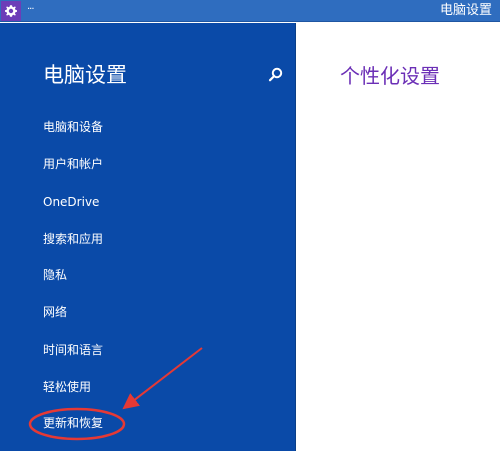 This screenshot has height=451, width=500. What do you see at coordinates (73, 164) in the screenshot?
I see `sidebar-item-users-and-accounts: 用户和帐户` at bounding box center [73, 164].